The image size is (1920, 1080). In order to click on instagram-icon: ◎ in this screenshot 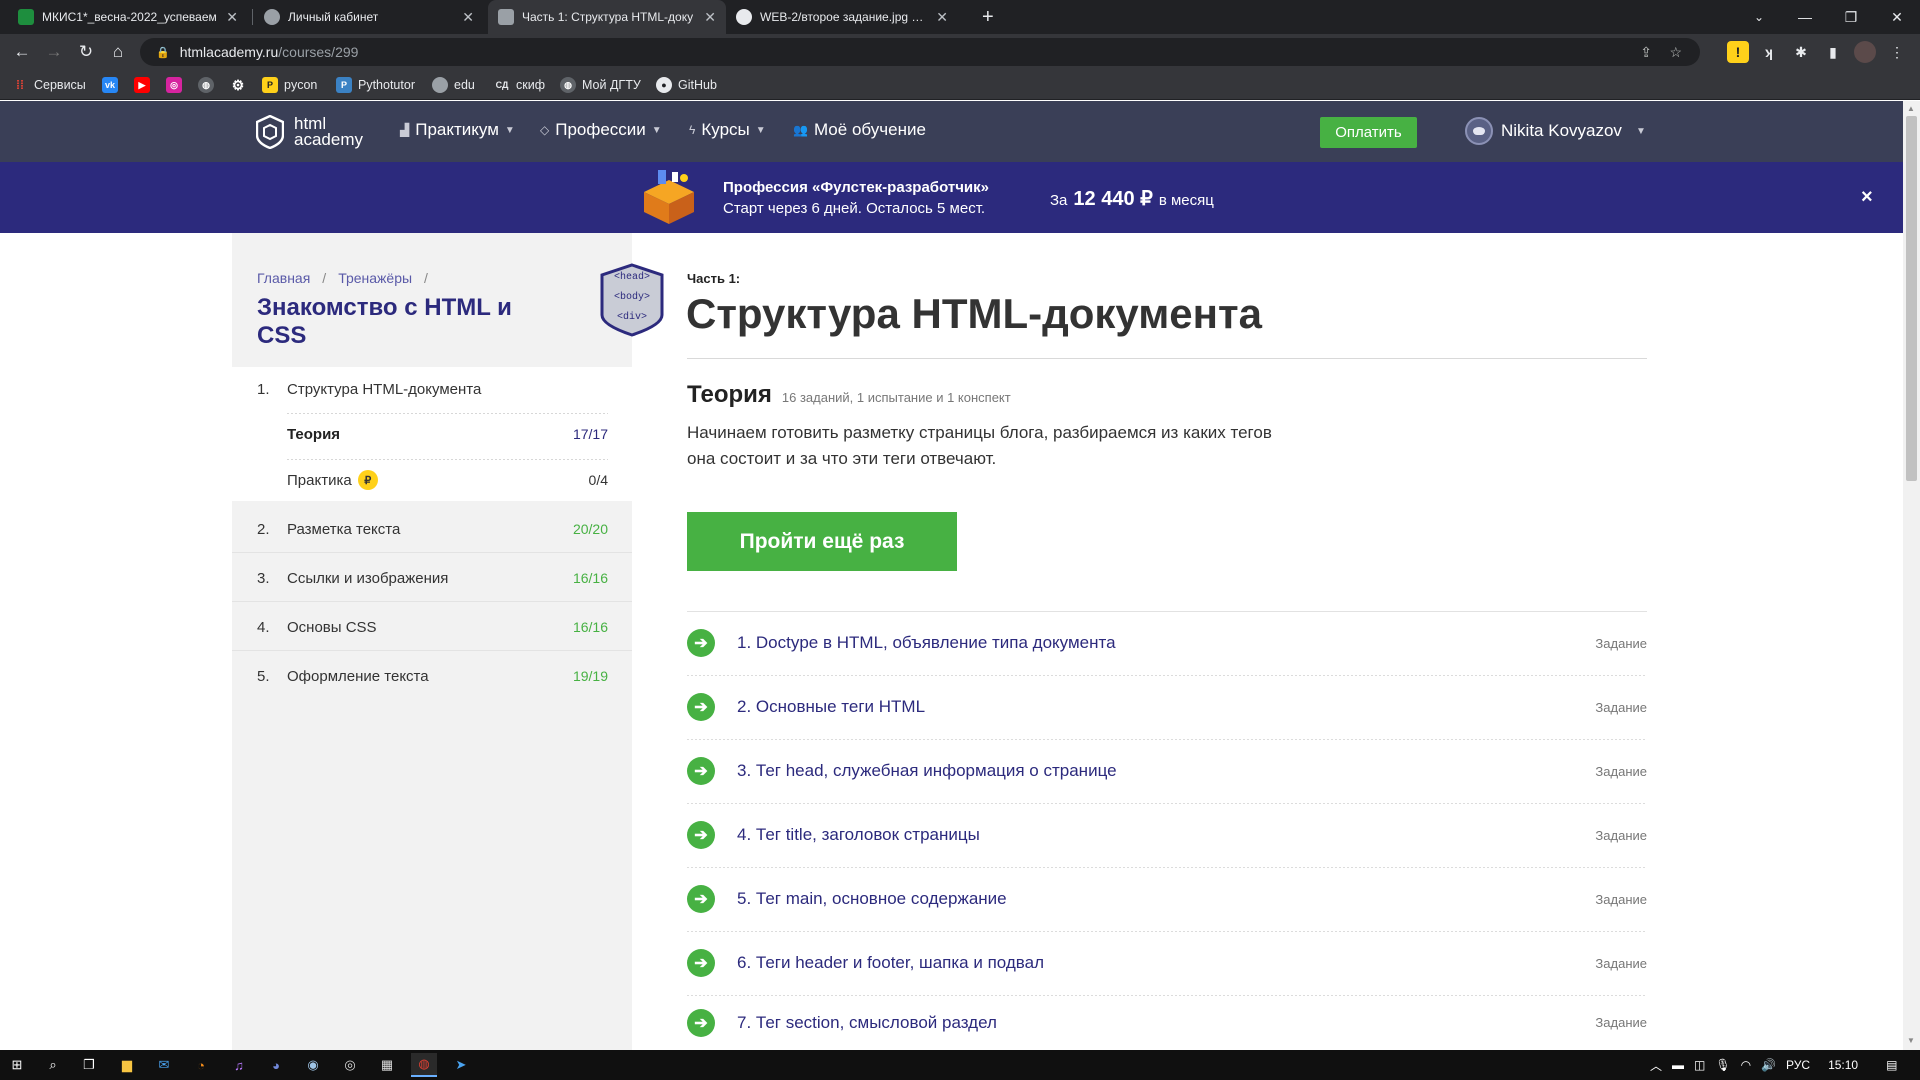, I will do `click(174, 85)`.